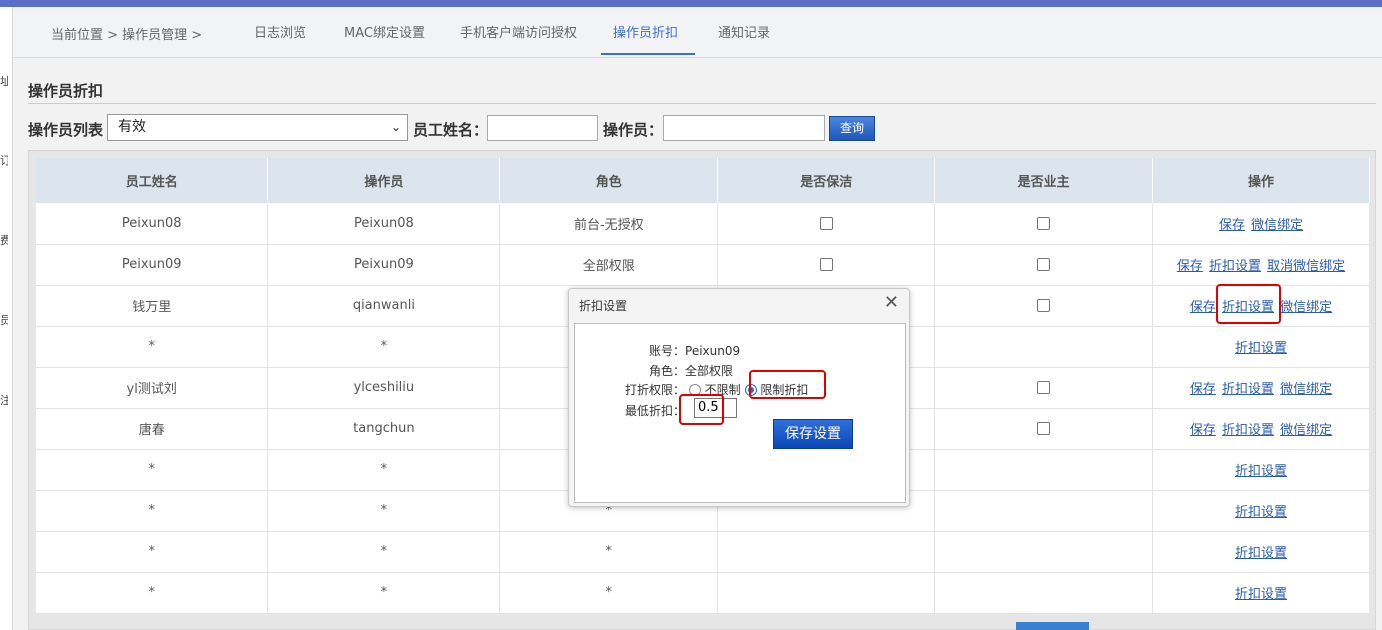 This screenshot has width=1382, height=630. What do you see at coordinates (609, 552) in the screenshot?
I see `cell-role: *` at bounding box center [609, 552].